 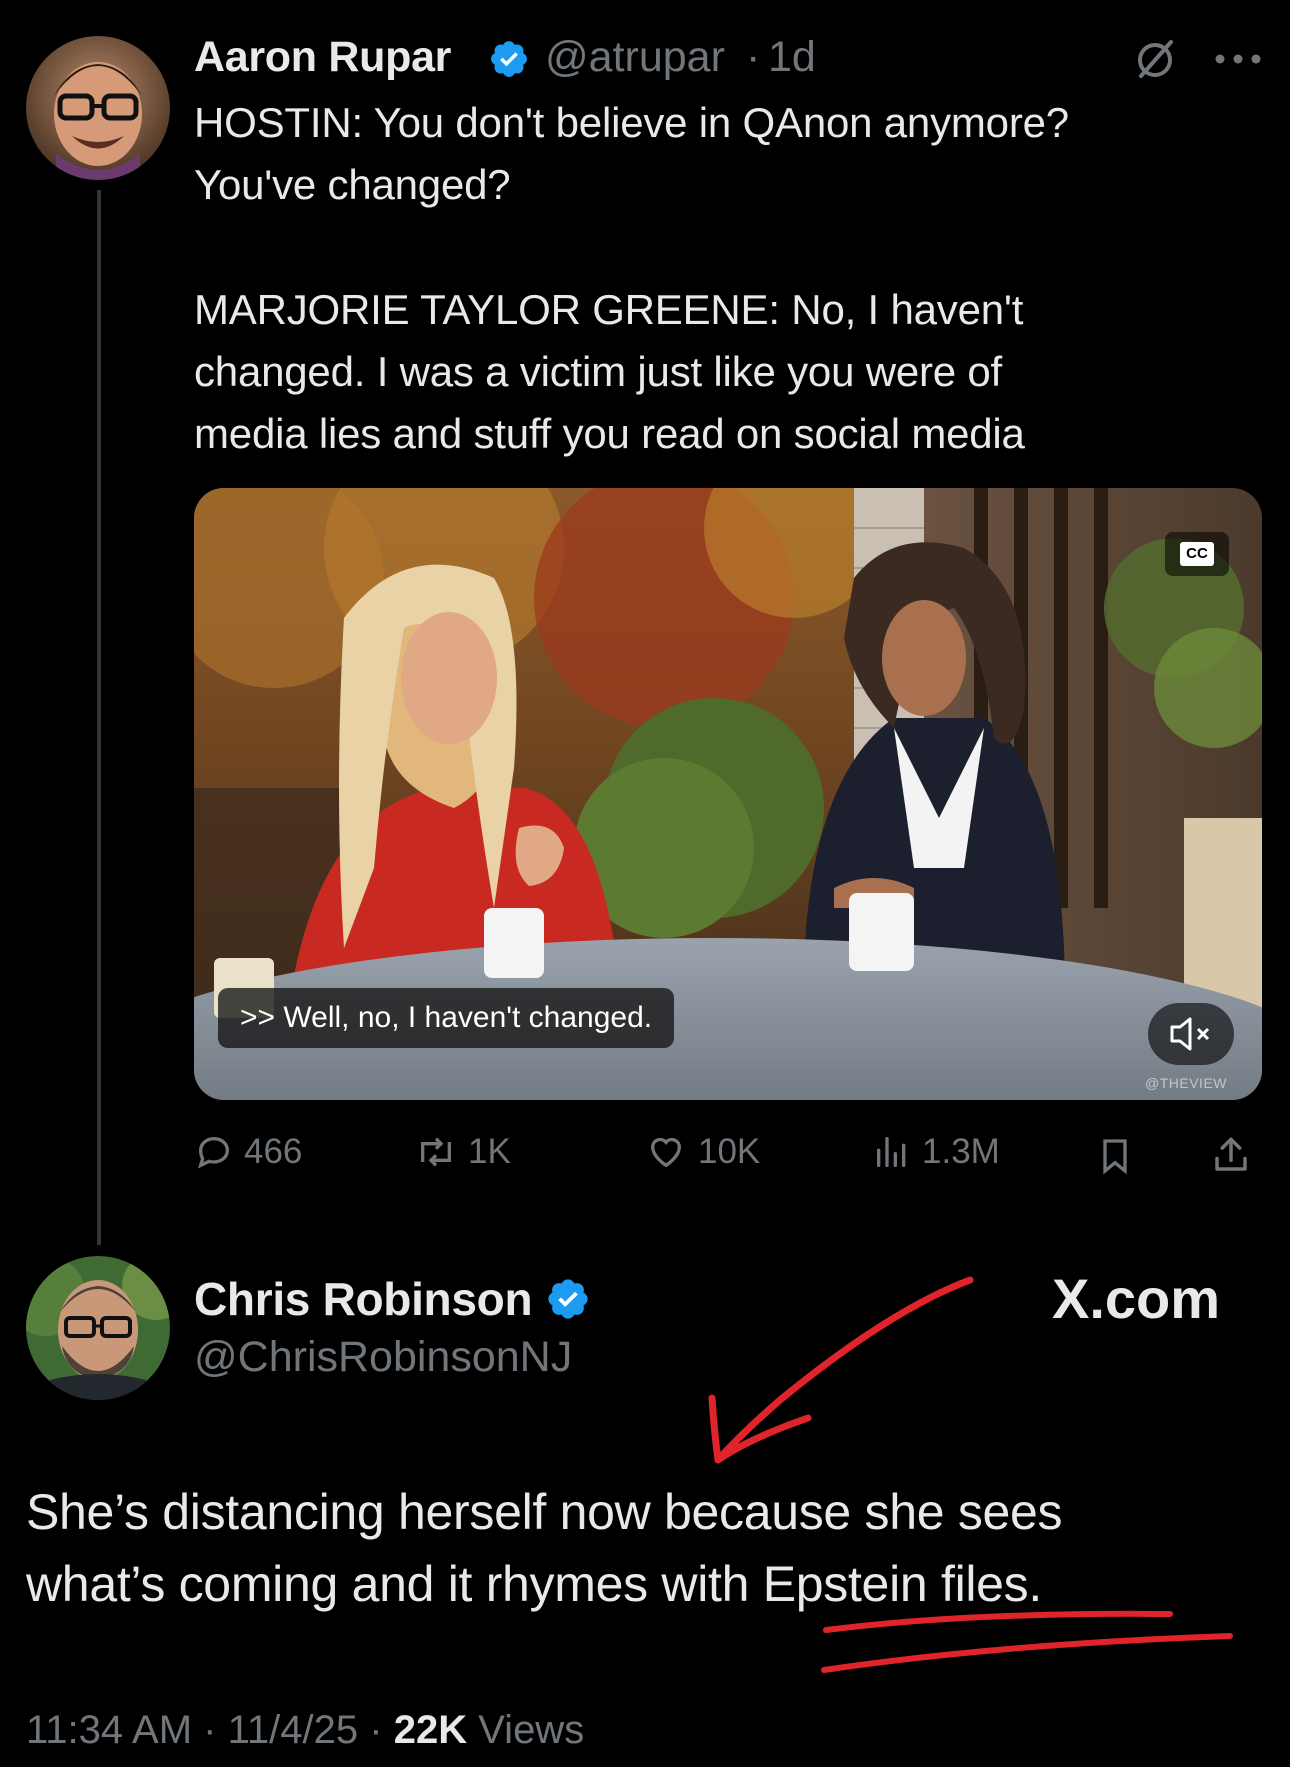 I want to click on reply-time: 11:34 AM, so click(x=109, y=1730).